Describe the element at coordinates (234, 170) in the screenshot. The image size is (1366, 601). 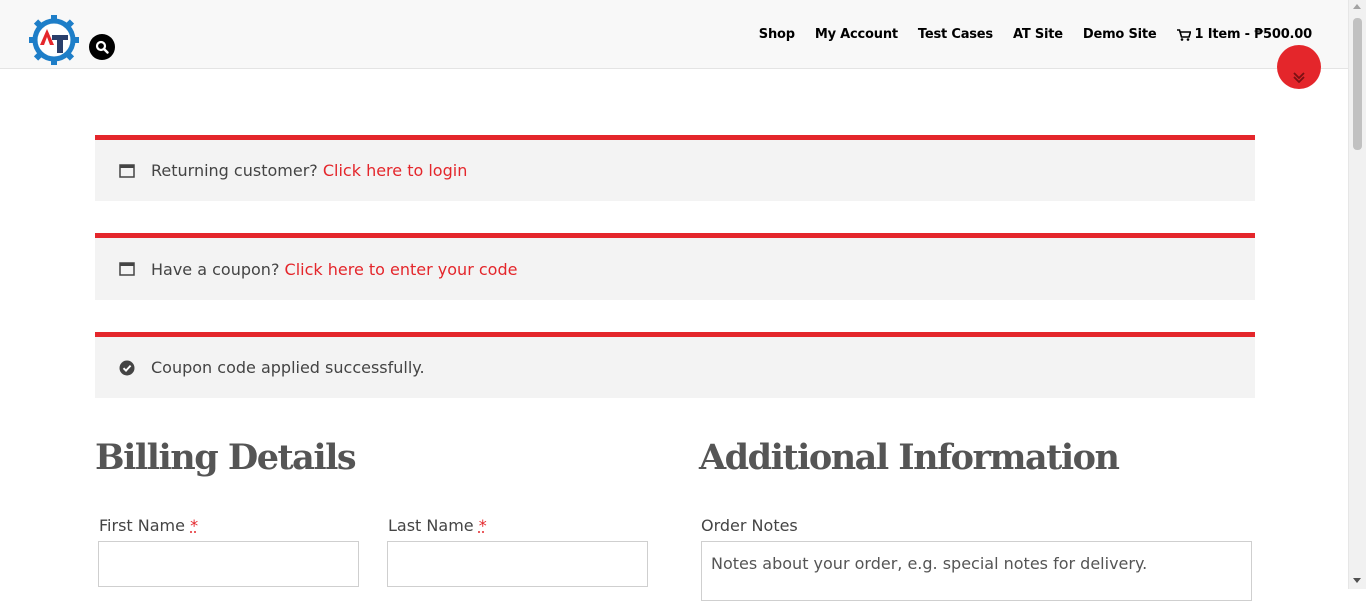
I see `login-notice-text: Returning customer?` at that location.